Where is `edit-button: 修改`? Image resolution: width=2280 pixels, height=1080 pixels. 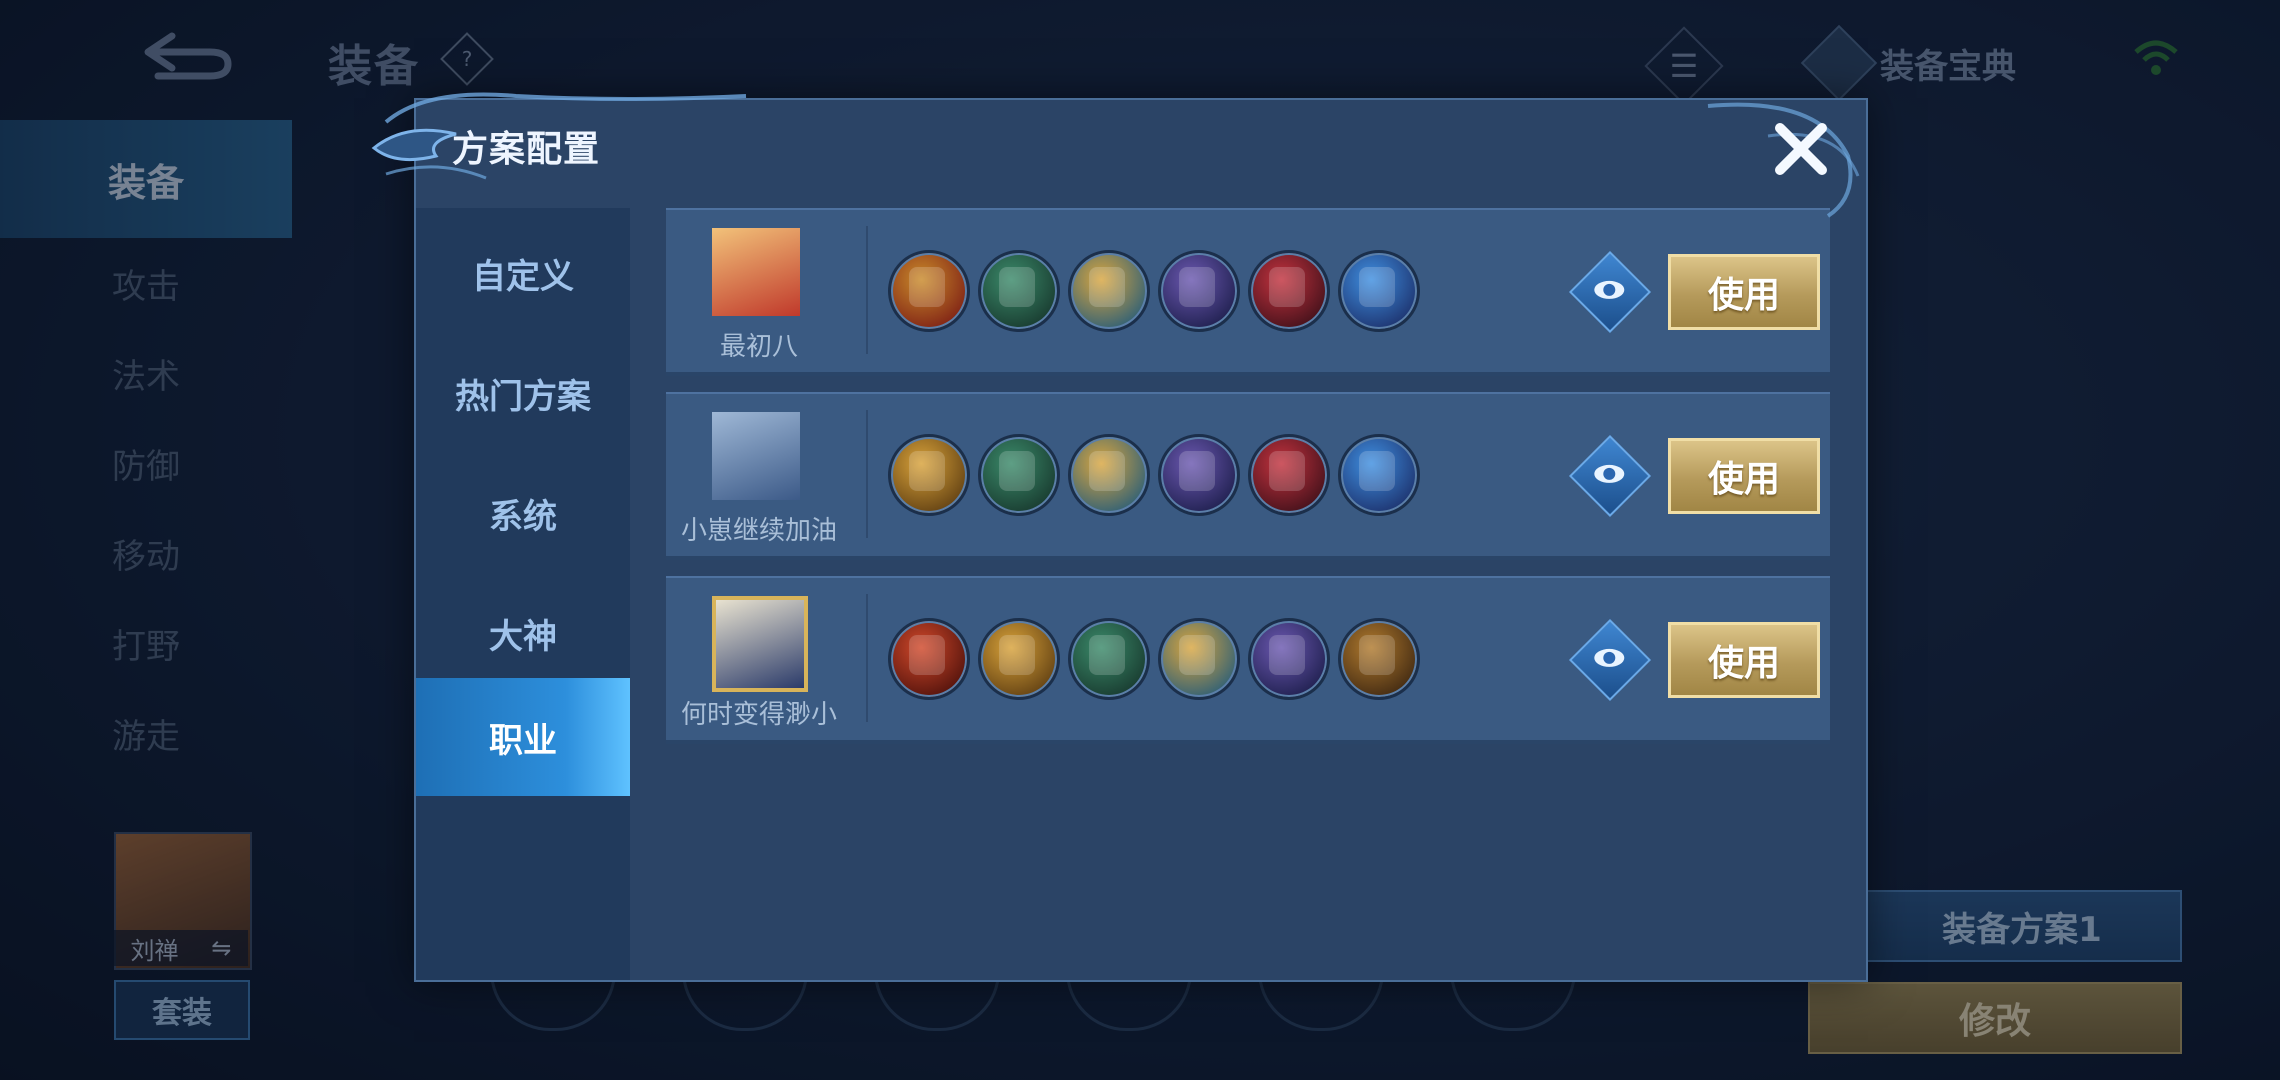 edit-button: 修改 is located at coordinates (1995, 1018).